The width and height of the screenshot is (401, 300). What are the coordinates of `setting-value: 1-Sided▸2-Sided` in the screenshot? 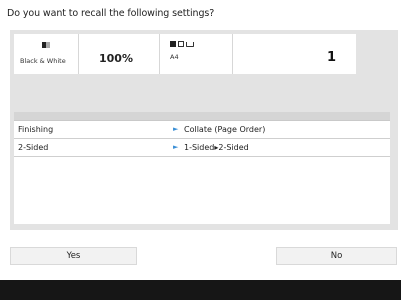 It's located at (216, 147).